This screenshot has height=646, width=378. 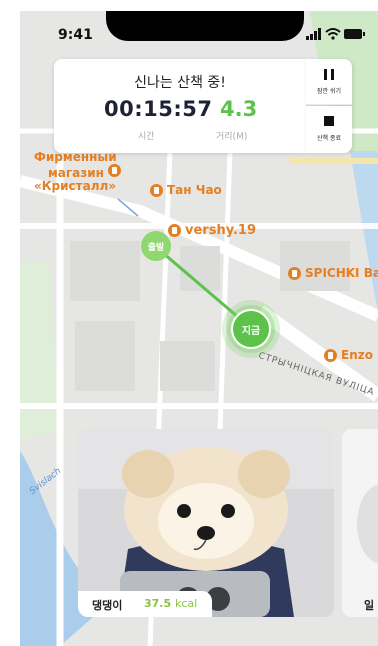 What do you see at coordinates (251, 329) in the screenshot?
I see `current-location-marker: 지금` at bounding box center [251, 329].